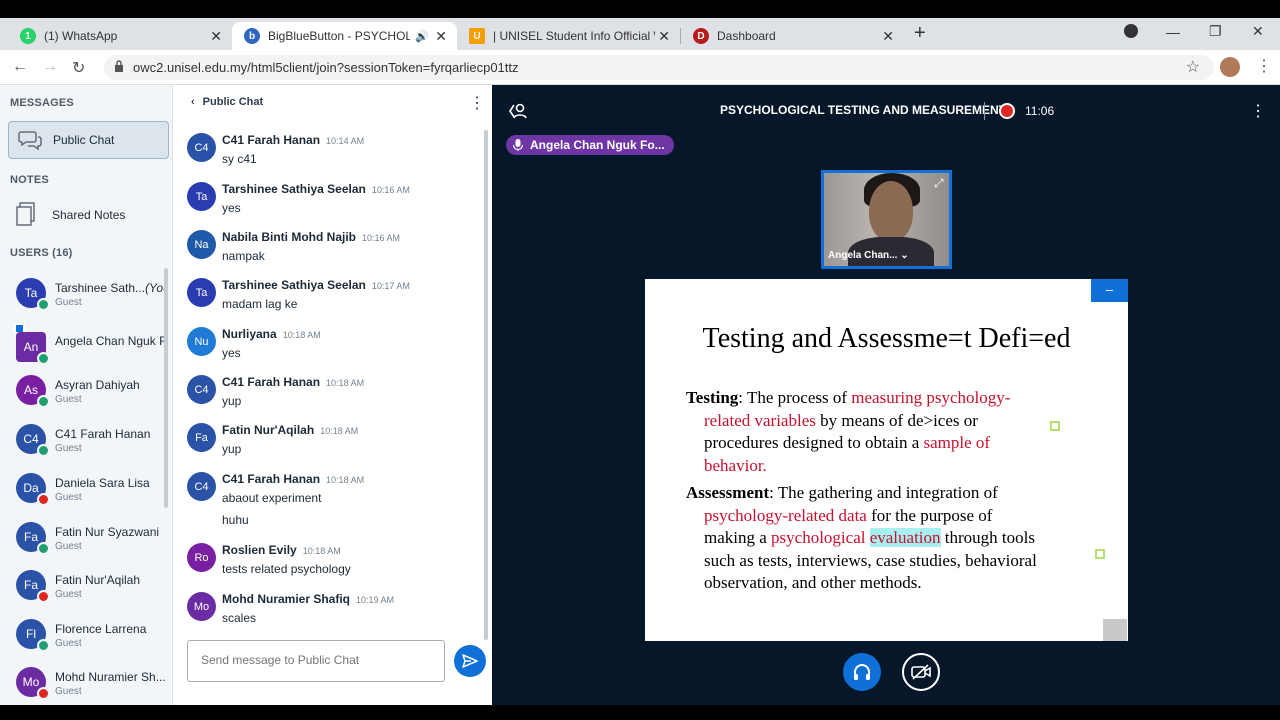 This screenshot has width=1280, height=720. What do you see at coordinates (1215, 31) in the screenshot?
I see `restore-icon: ❐` at bounding box center [1215, 31].